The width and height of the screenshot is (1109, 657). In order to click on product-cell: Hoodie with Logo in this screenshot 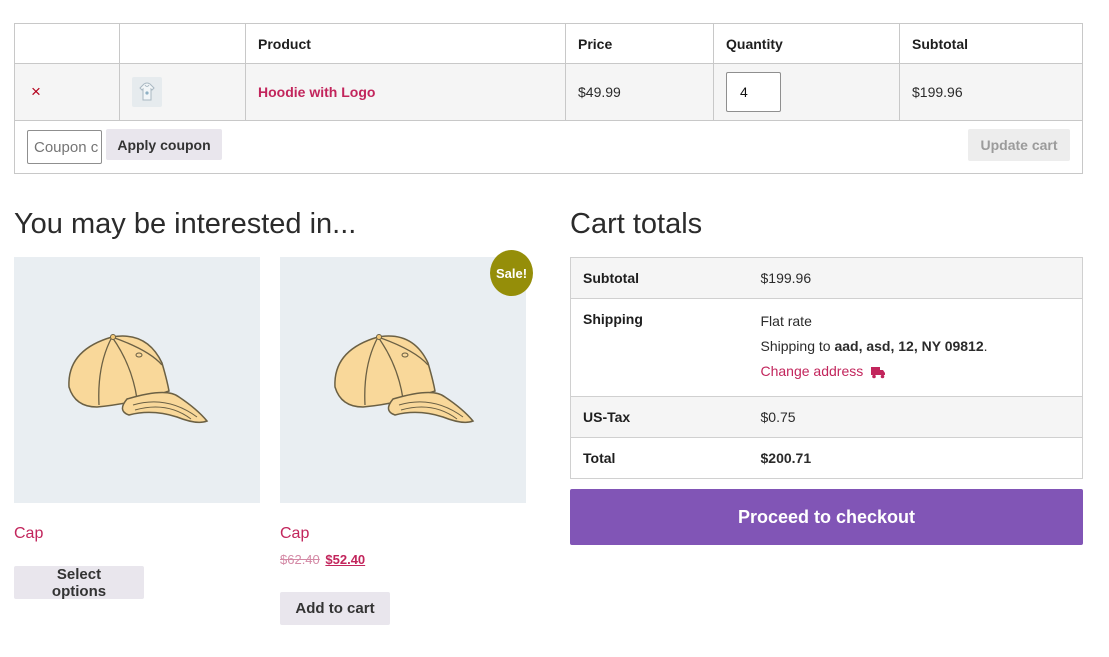, I will do `click(405, 92)`.